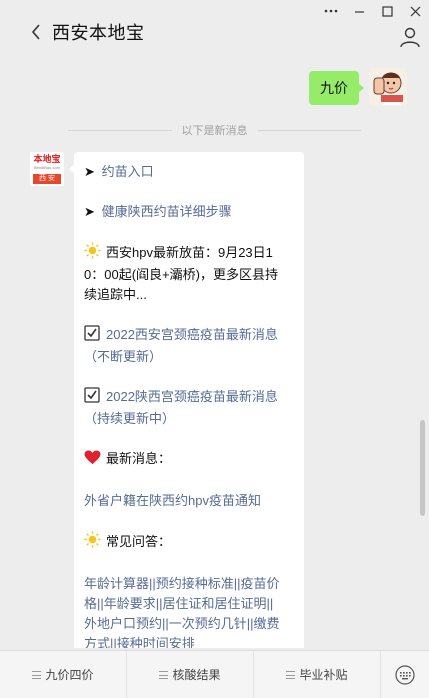 This screenshot has width=429, height=698. What do you see at coordinates (98, 33) in the screenshot?
I see `chat-title: 西安本地宝` at bounding box center [98, 33].